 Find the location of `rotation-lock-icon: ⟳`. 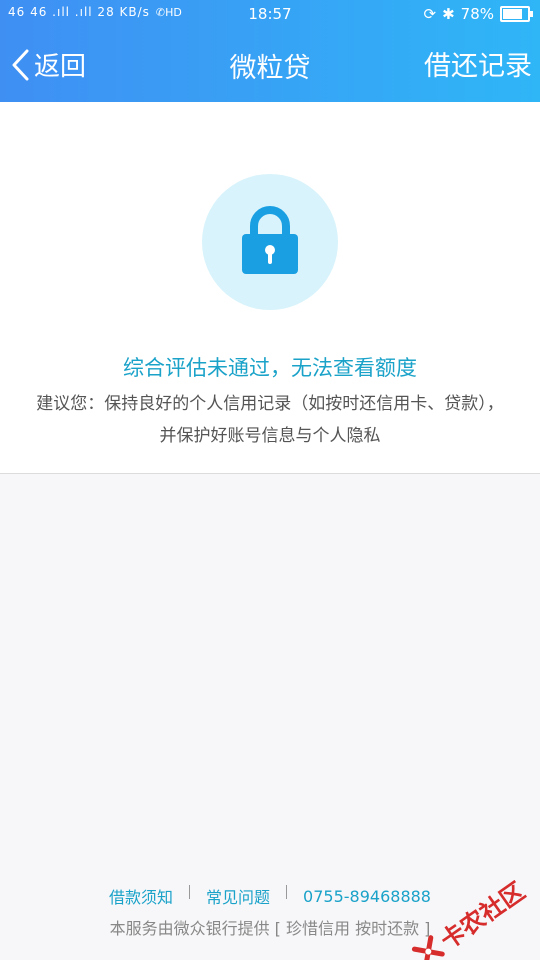

rotation-lock-icon: ⟳ is located at coordinates (430, 14).